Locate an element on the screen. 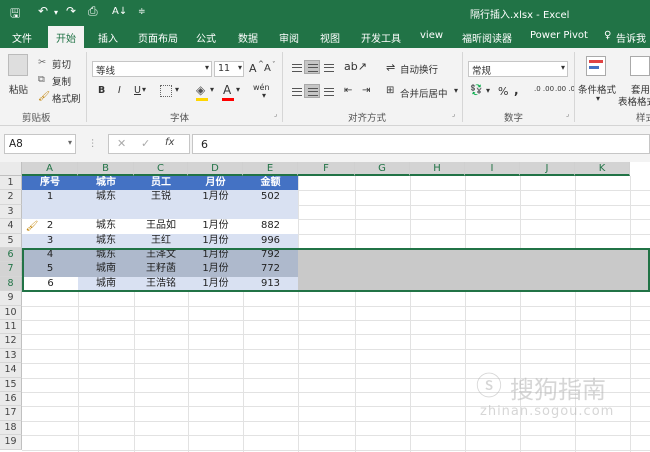 This screenshot has height=452, width=650. column-header-j: J is located at coordinates (547, 169).